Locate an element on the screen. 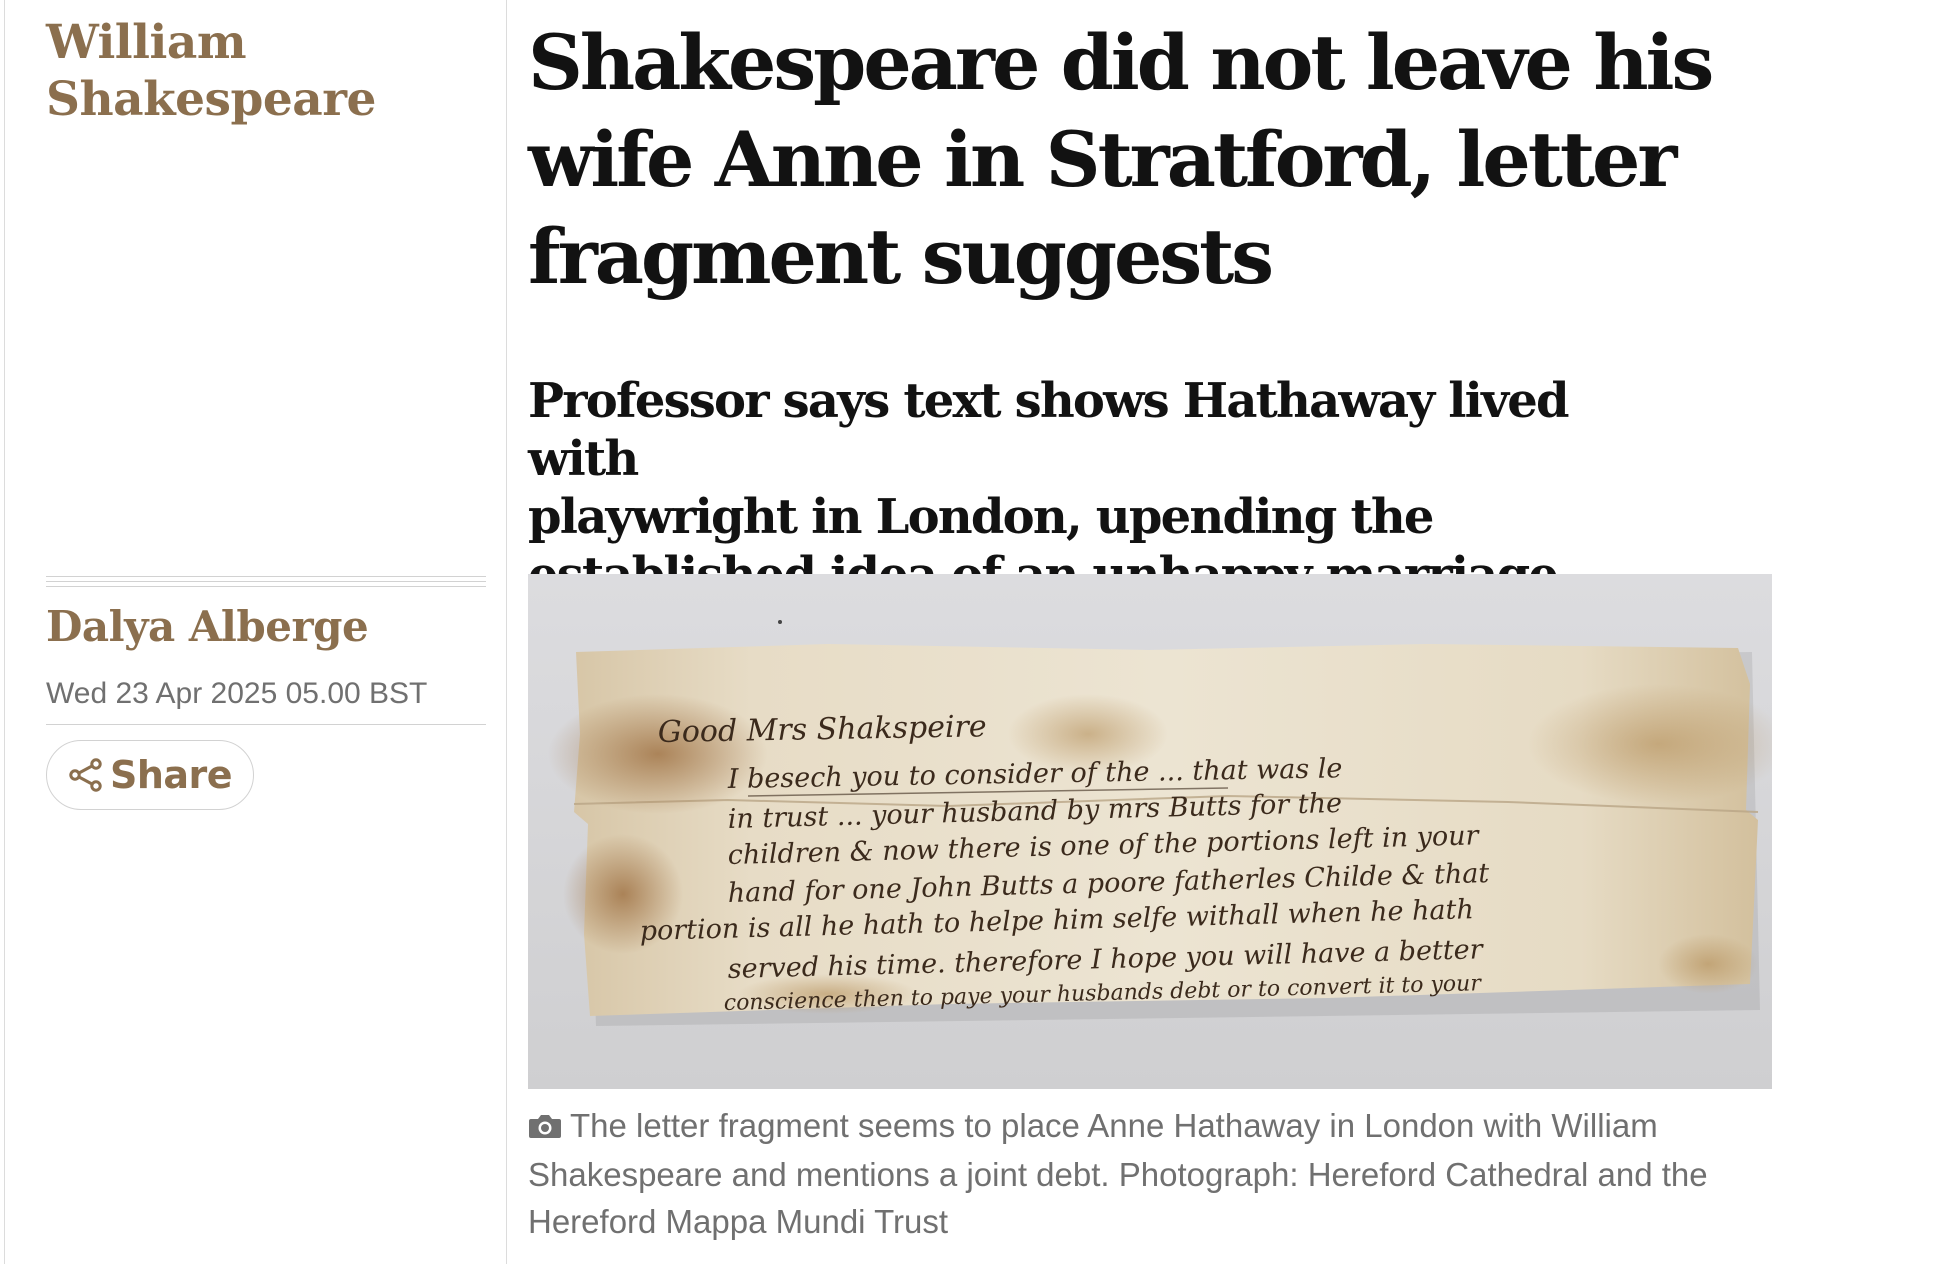 This screenshot has width=1946, height=1264. author-name: Dalya Alberge is located at coordinates (207, 627).